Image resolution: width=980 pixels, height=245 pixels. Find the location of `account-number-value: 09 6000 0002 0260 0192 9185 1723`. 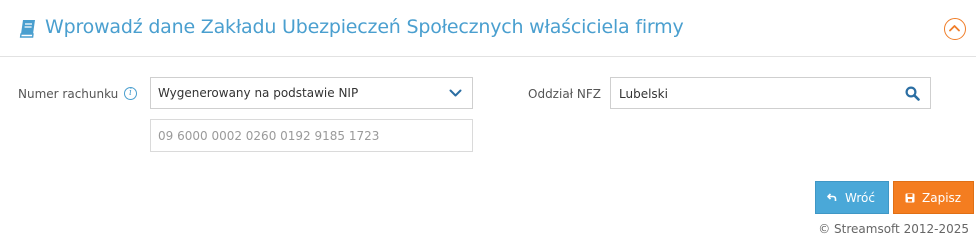

account-number-value: 09 6000 0002 0260 0192 9185 1723 is located at coordinates (269, 136).